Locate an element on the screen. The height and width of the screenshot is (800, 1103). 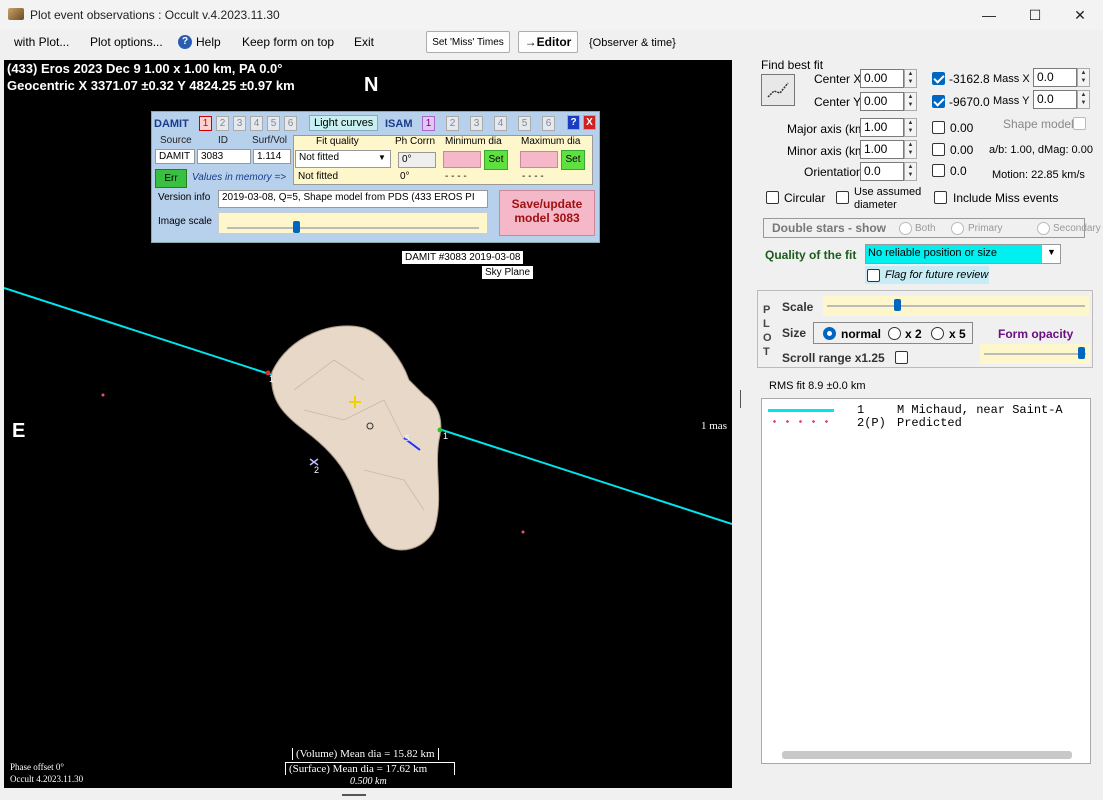
fix-minor-axis-checkbox is located at coordinates (938, 149).